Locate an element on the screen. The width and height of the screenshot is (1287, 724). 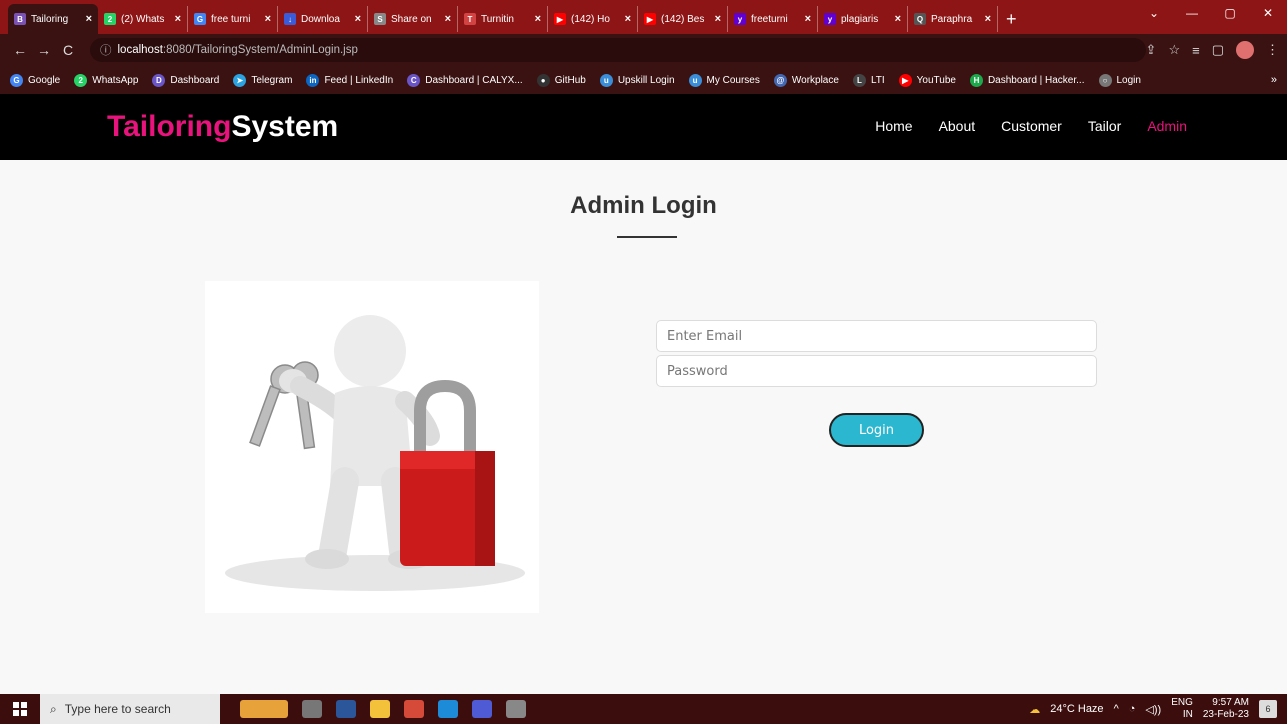
upskill-icon: u is located at coordinates (606, 80).